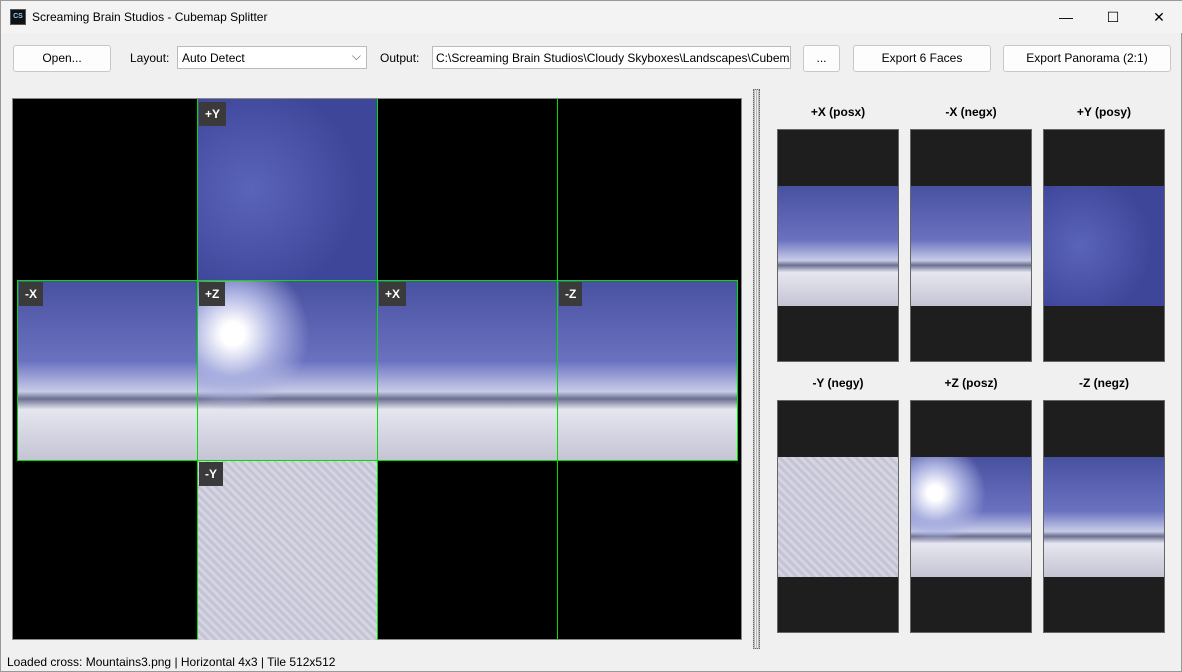 This screenshot has height=672, width=1182. I want to click on tile-posx, so click(467, 370).